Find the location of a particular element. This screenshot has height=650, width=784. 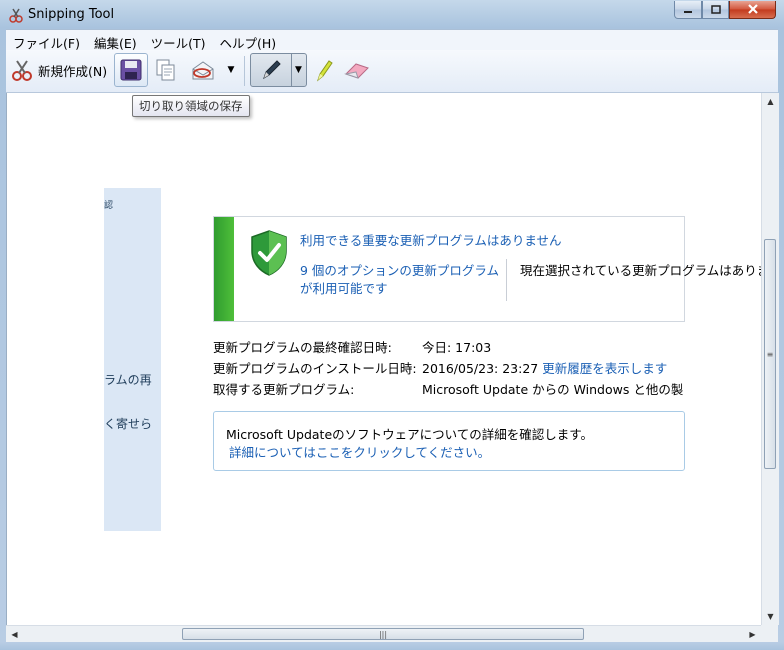

chevron-up-icon: ▲ is located at coordinates (770, 101).